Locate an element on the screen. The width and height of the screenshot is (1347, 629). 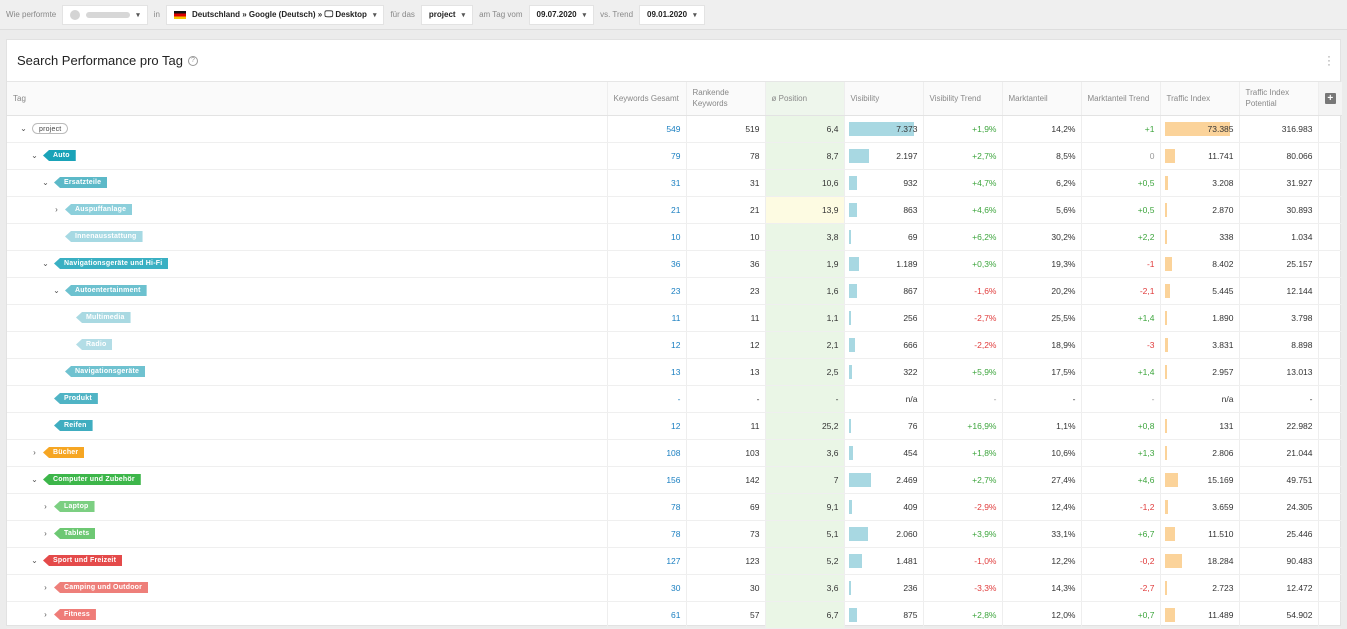
col-header-tag: Tag is located at coordinates (307, 99).